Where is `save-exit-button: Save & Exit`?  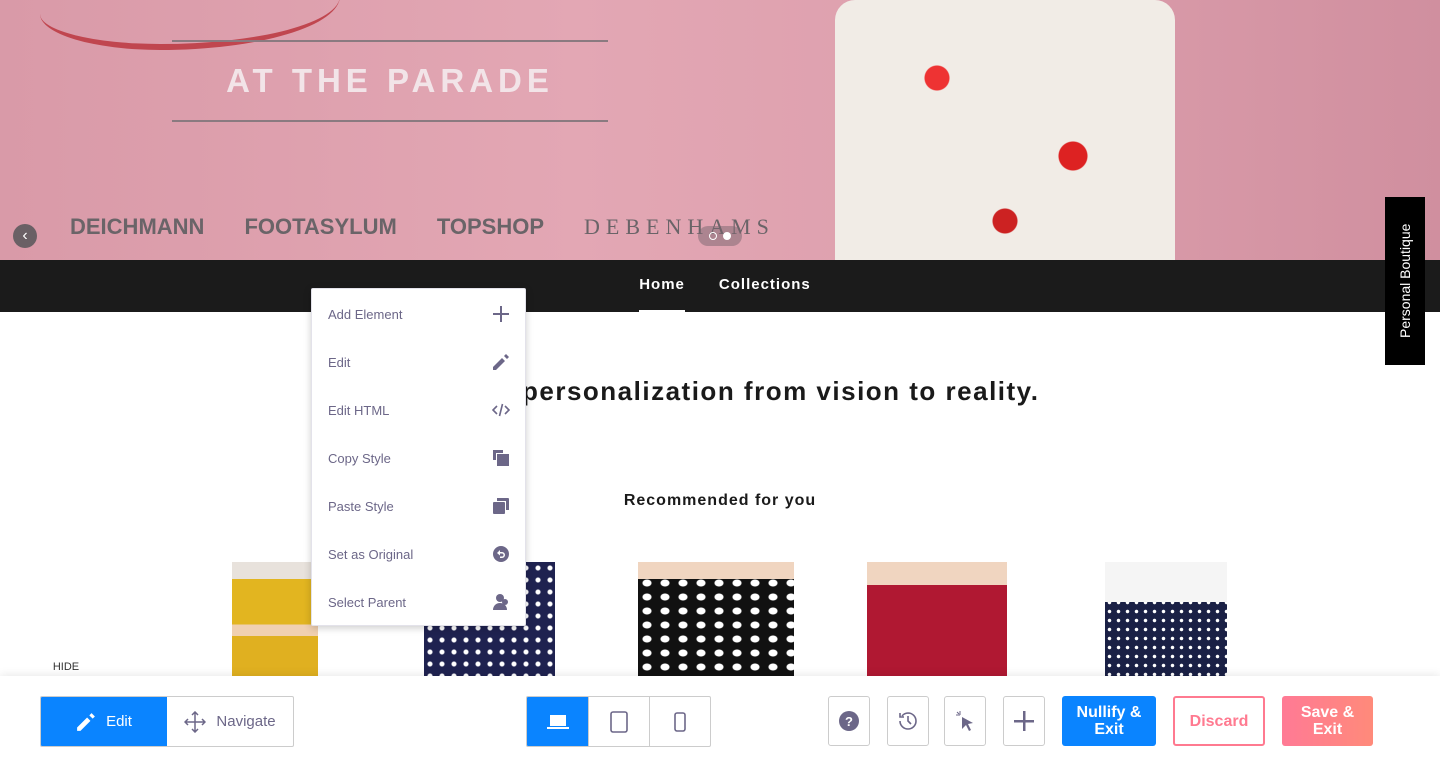 save-exit-button: Save & Exit is located at coordinates (1327, 721).